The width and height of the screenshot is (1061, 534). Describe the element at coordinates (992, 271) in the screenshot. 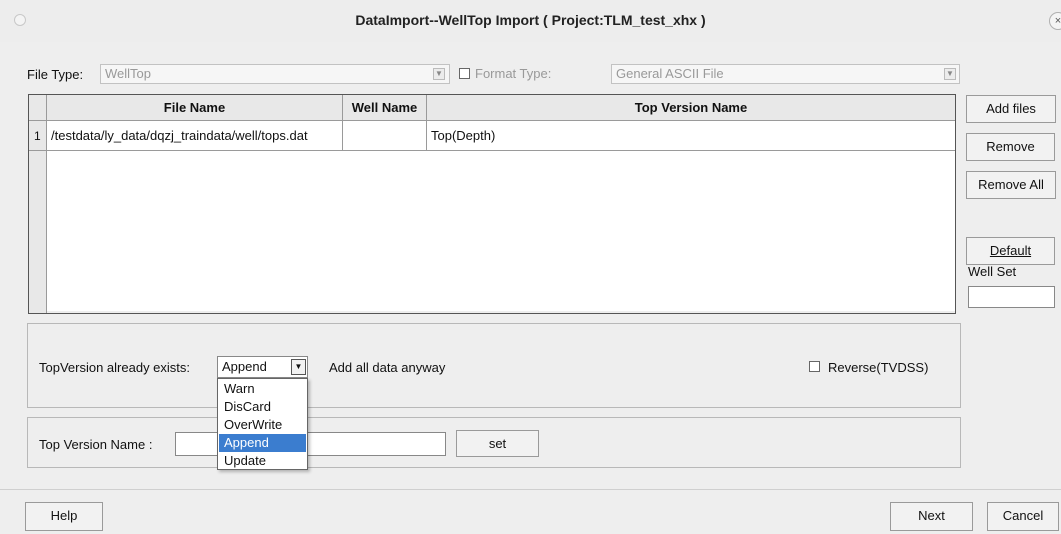

I see `well-set-label: Well Set` at that location.